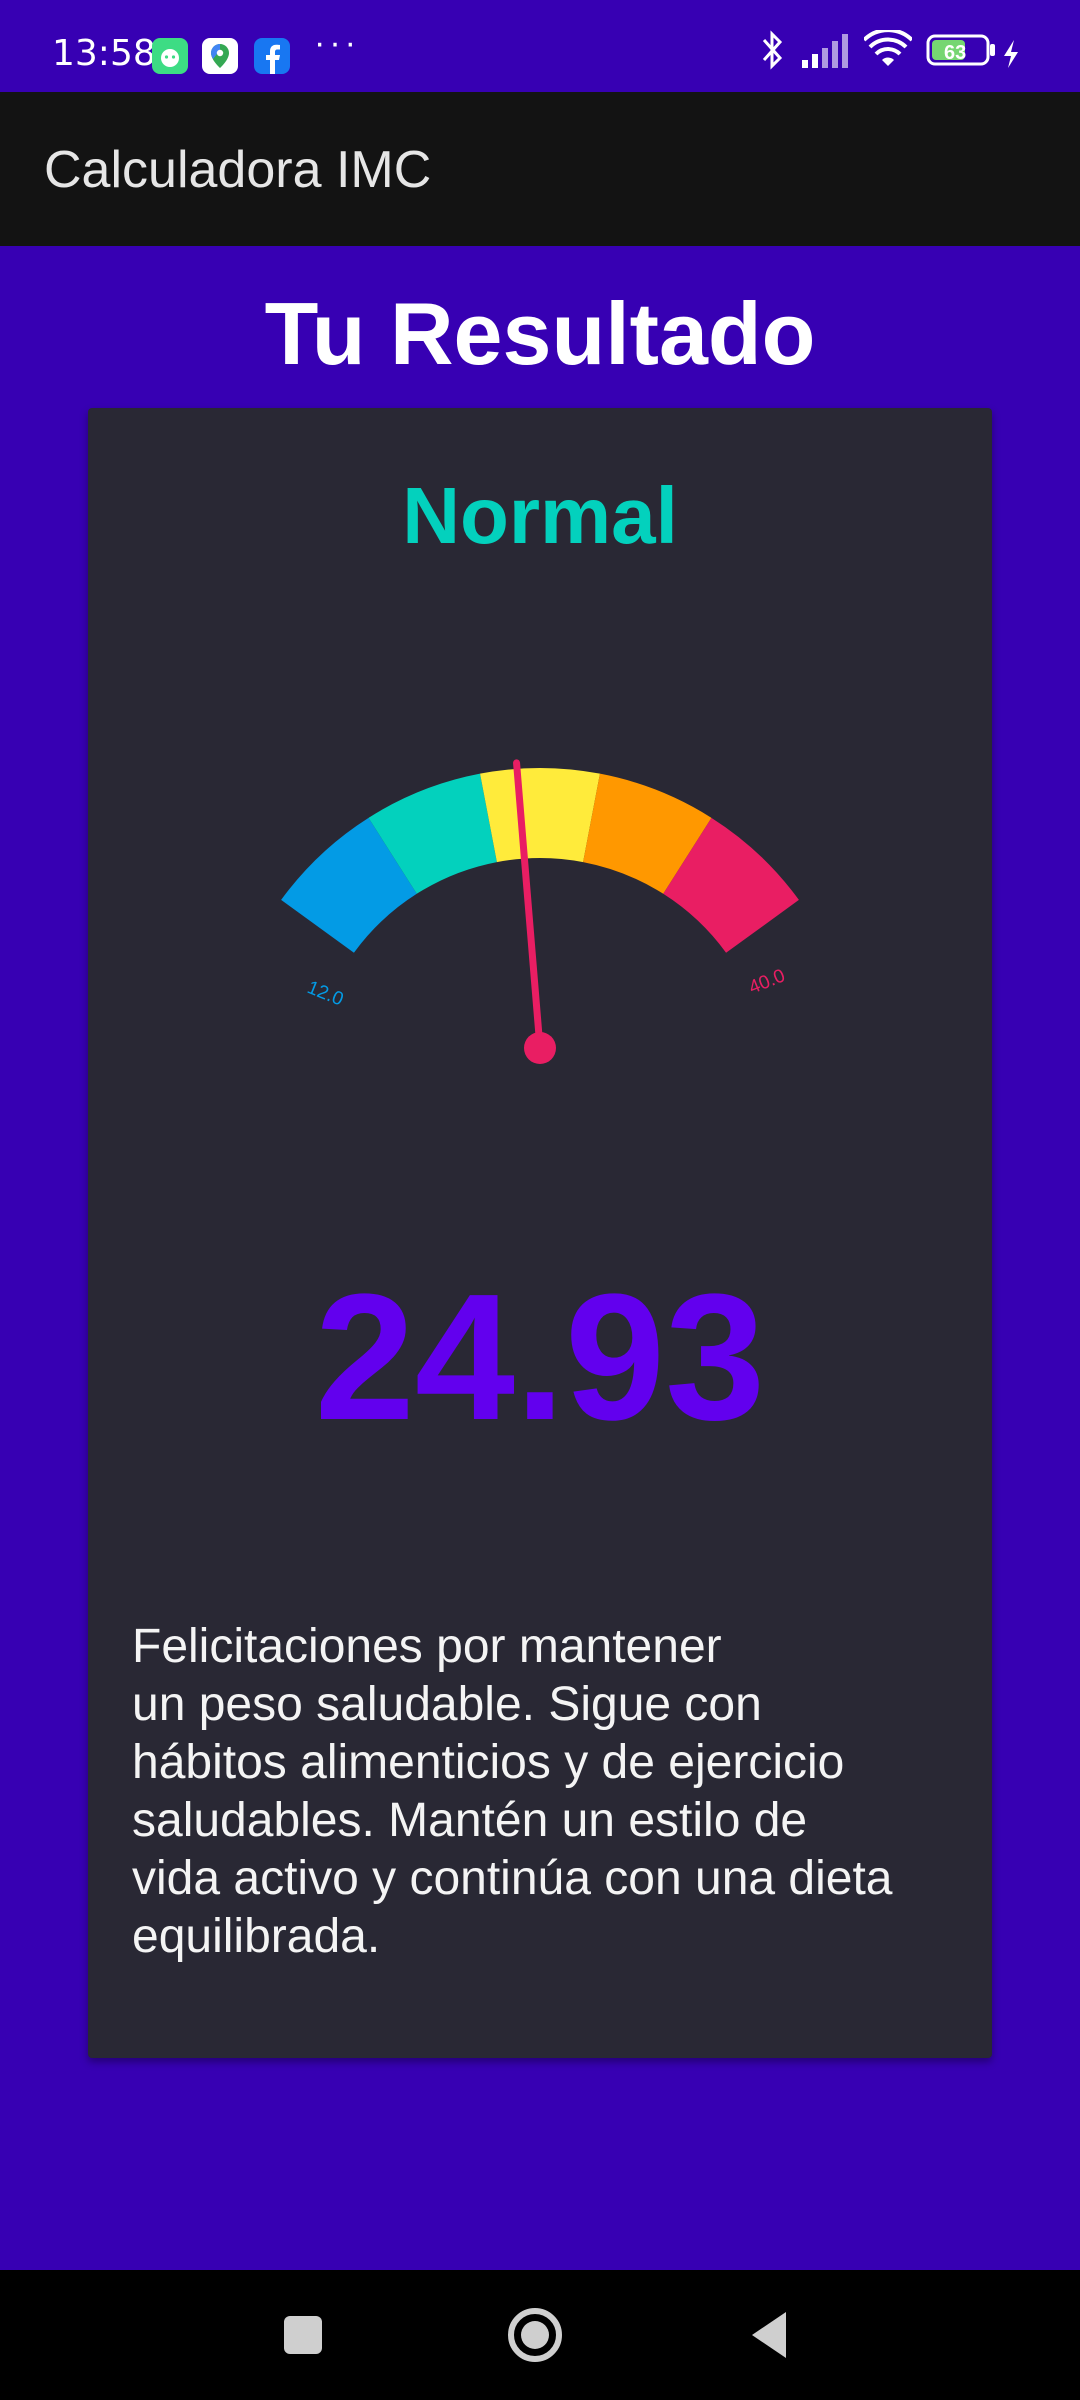  I want to click on maps-icon, so click(220, 56).